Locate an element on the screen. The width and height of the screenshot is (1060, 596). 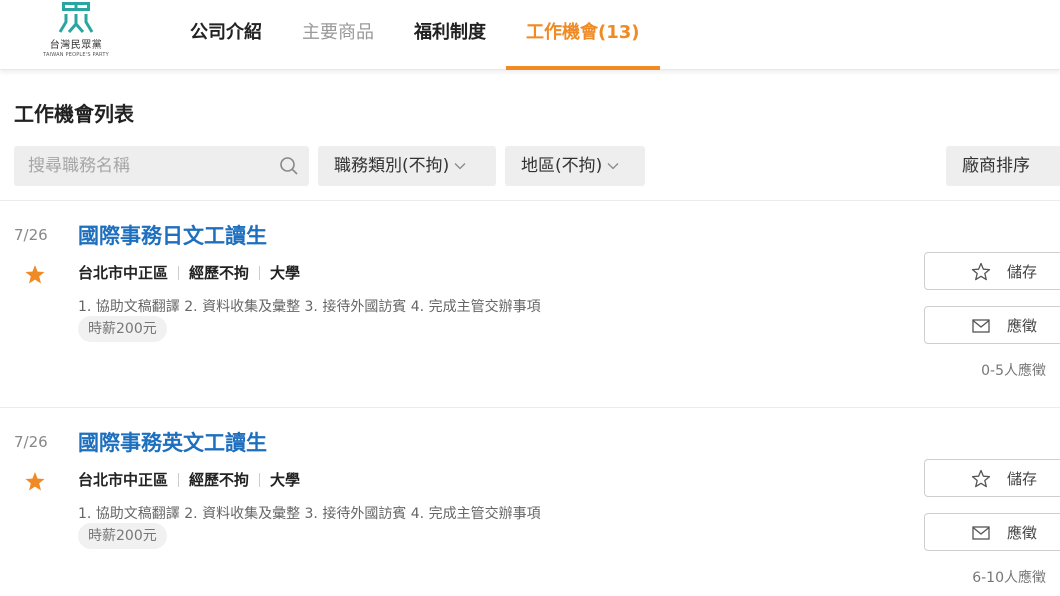
logo-mark-icon is located at coordinates (76, 17).